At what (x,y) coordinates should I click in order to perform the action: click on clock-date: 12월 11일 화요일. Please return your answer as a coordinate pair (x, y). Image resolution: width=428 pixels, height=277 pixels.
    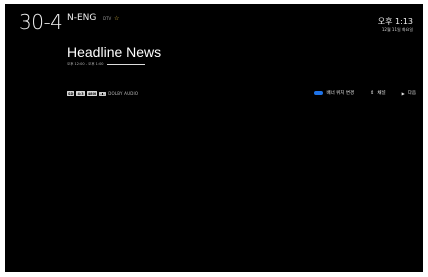
    Looking at the image, I should click on (397, 29).